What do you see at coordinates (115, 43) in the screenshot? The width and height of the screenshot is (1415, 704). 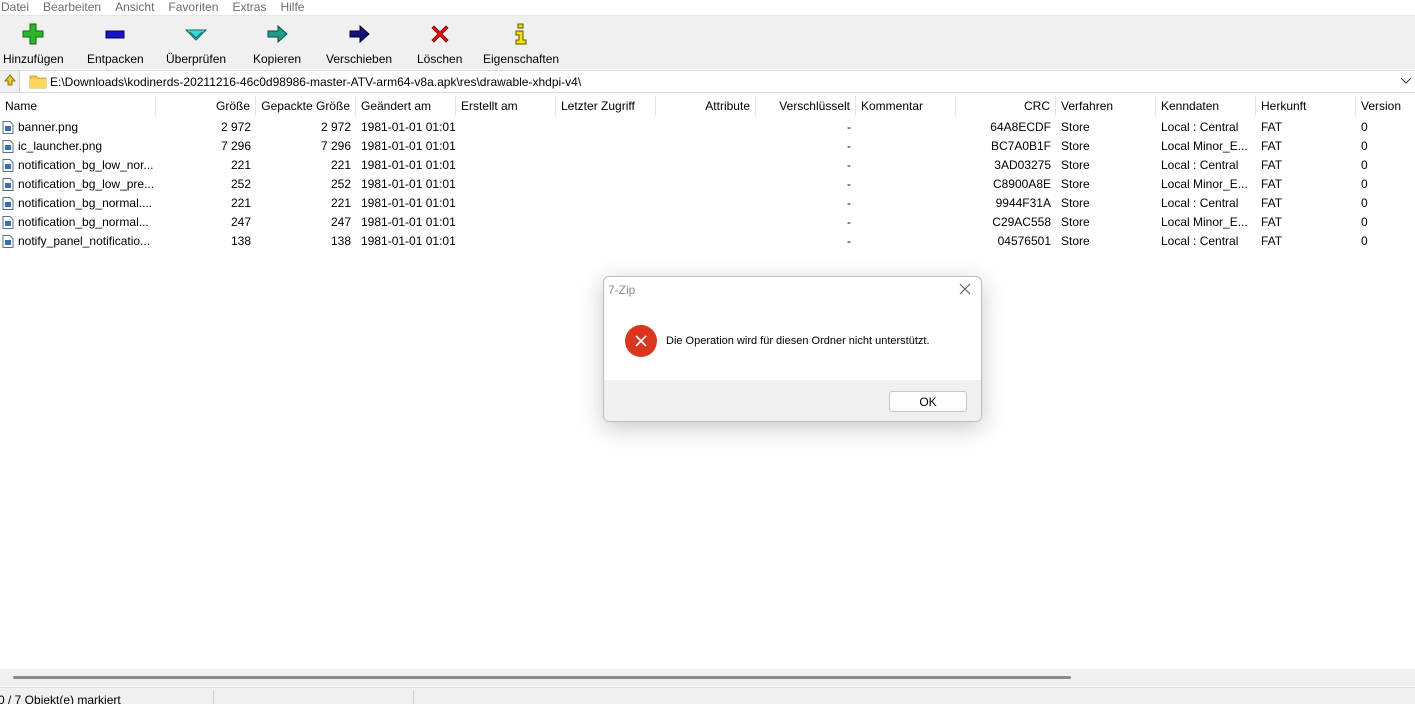 I see `extract-button: Entpacken` at bounding box center [115, 43].